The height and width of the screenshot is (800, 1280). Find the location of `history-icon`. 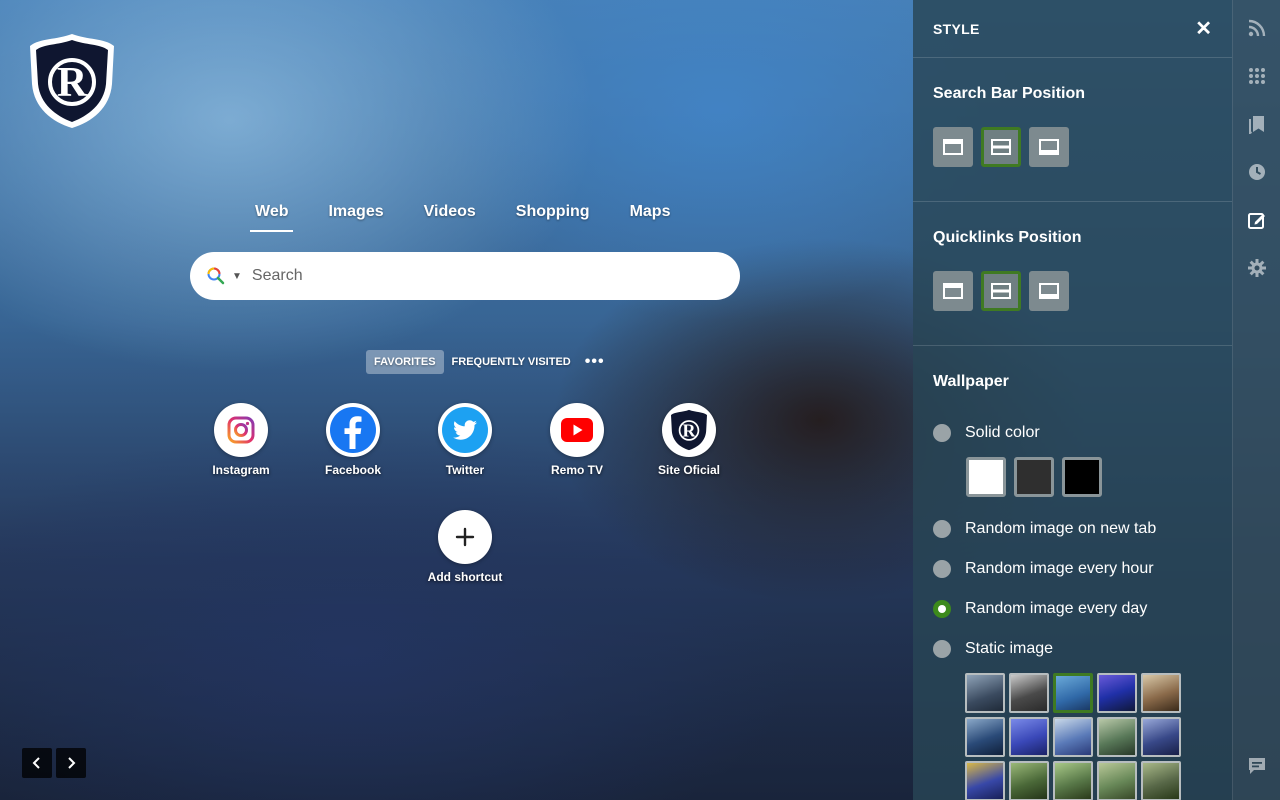

history-icon is located at coordinates (1257, 172).